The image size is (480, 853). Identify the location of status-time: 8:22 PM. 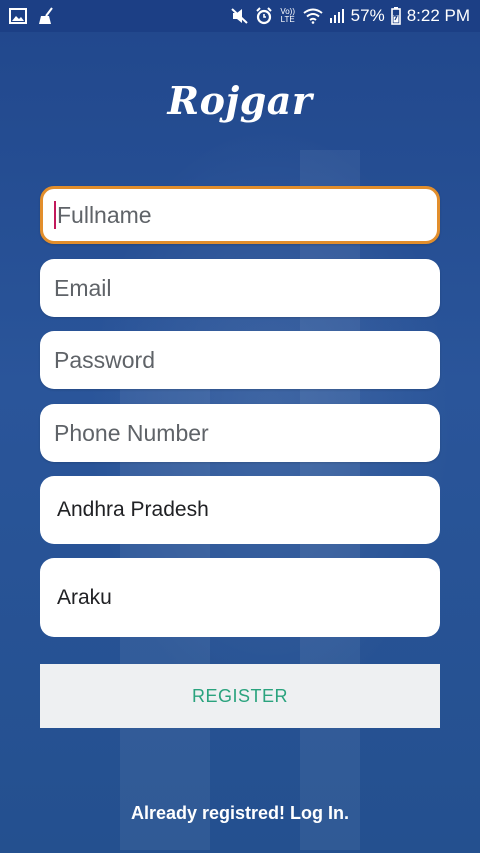
(438, 15).